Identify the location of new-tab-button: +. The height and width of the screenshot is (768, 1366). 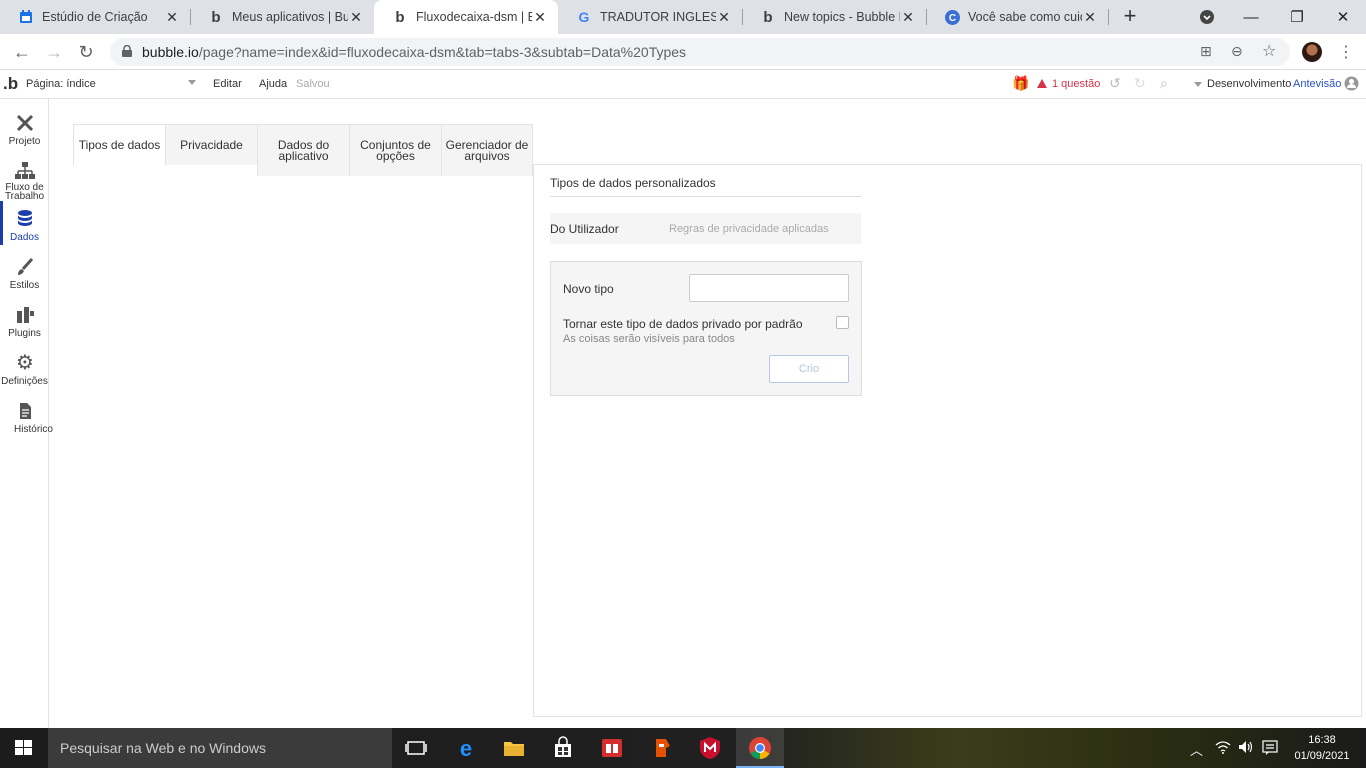
(1130, 16).